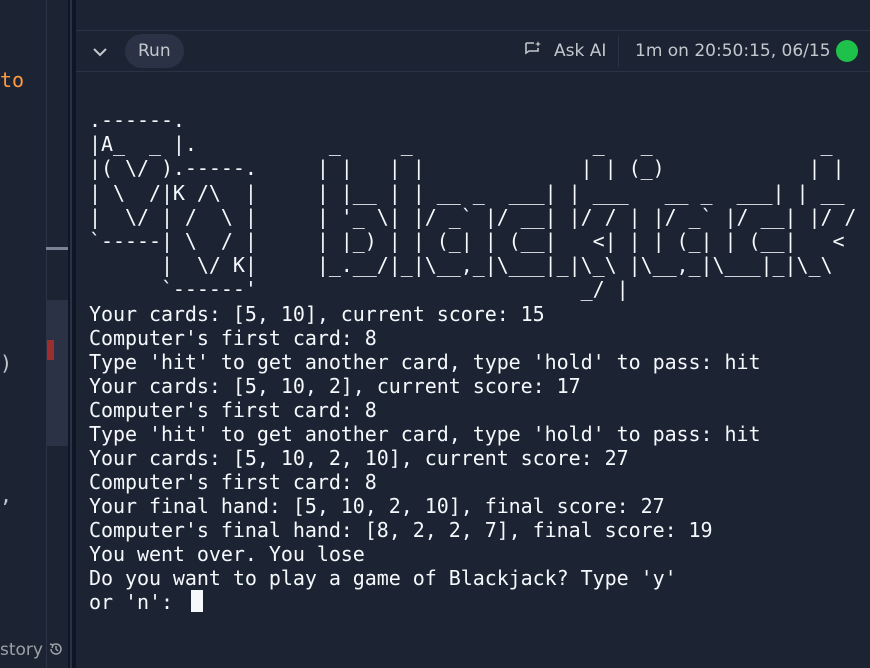 The image size is (870, 668). I want to click on ask-ai-label: Ask AI, so click(580, 51).